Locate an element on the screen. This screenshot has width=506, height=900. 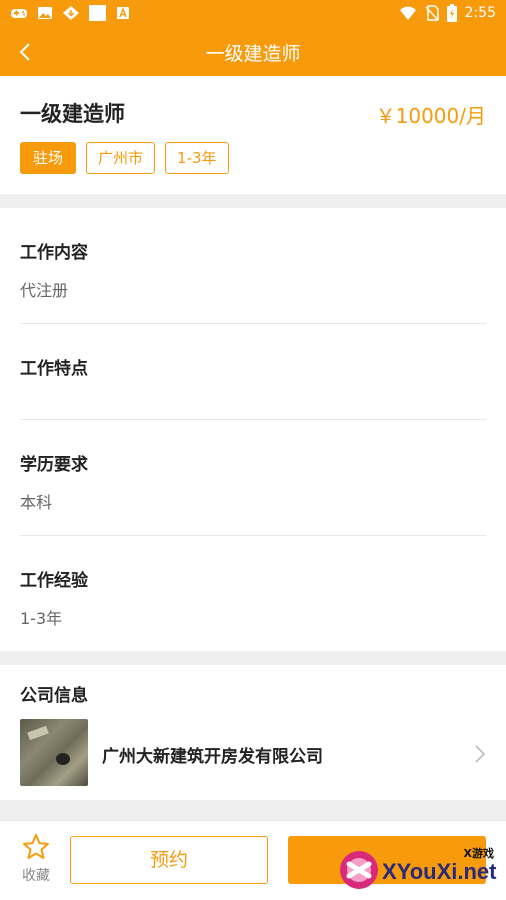
gamepad-icon is located at coordinates (19, 13).